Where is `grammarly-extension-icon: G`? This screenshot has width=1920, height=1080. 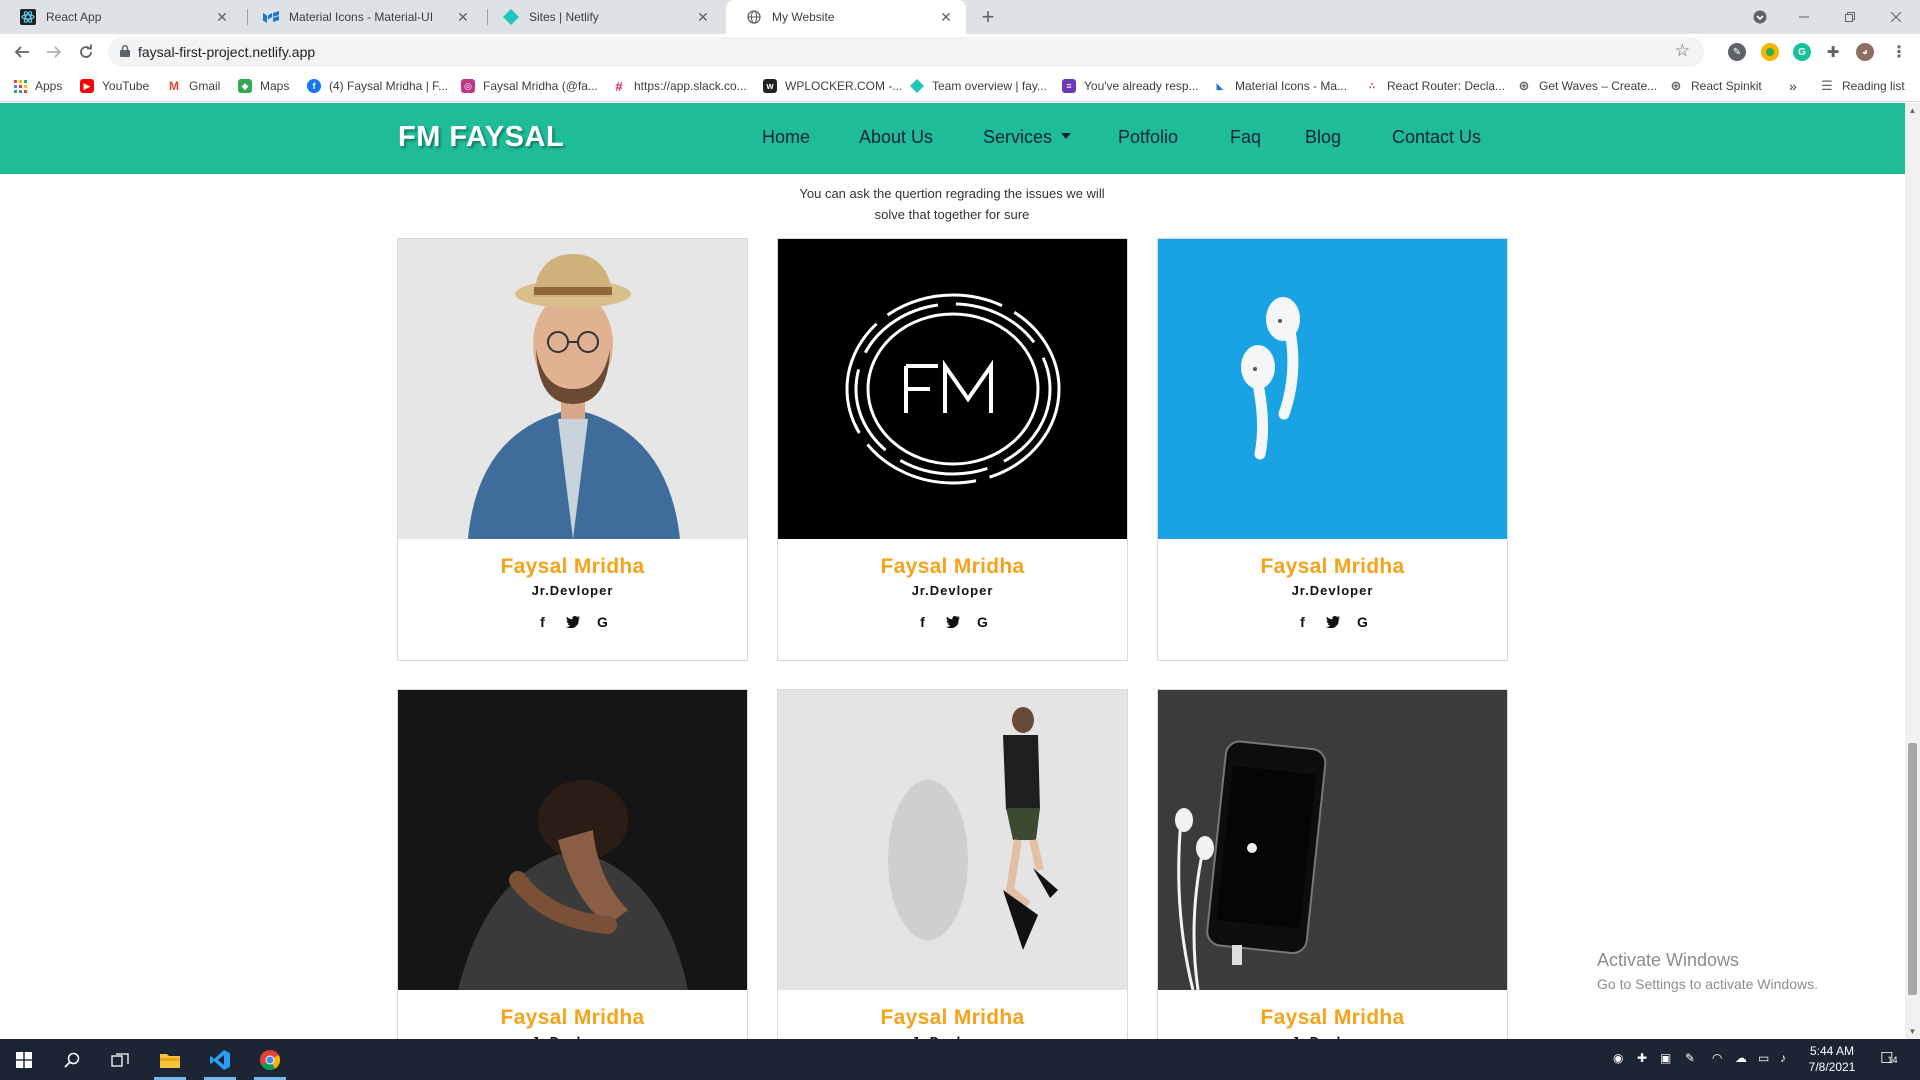 grammarly-extension-icon: G is located at coordinates (1802, 52).